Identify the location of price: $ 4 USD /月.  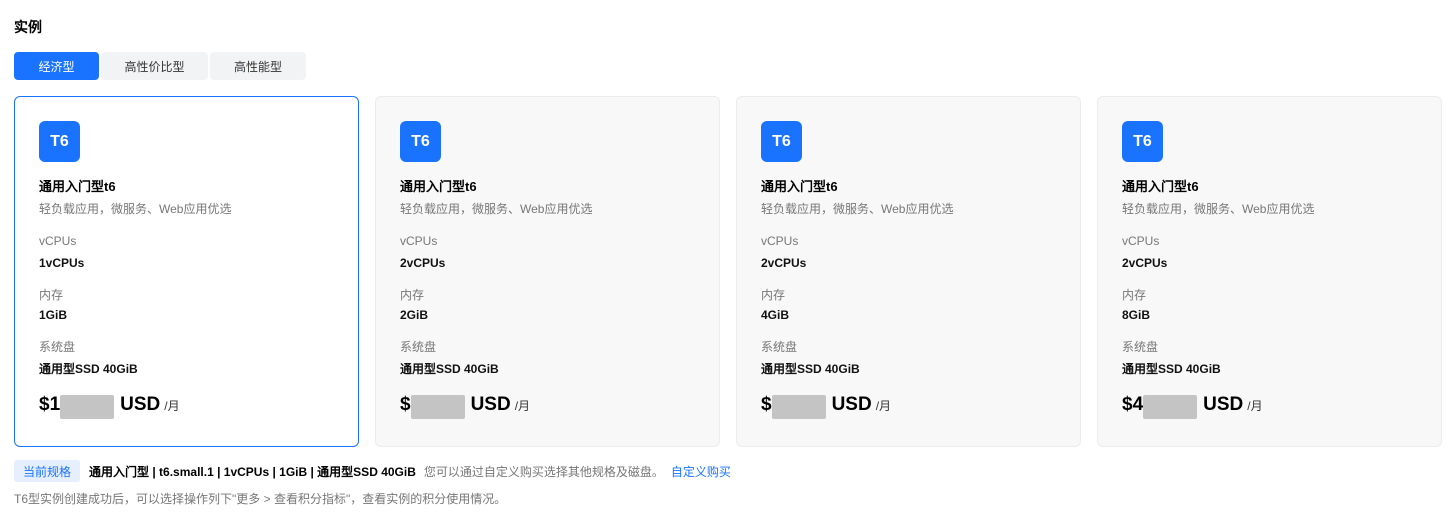
(1192, 406).